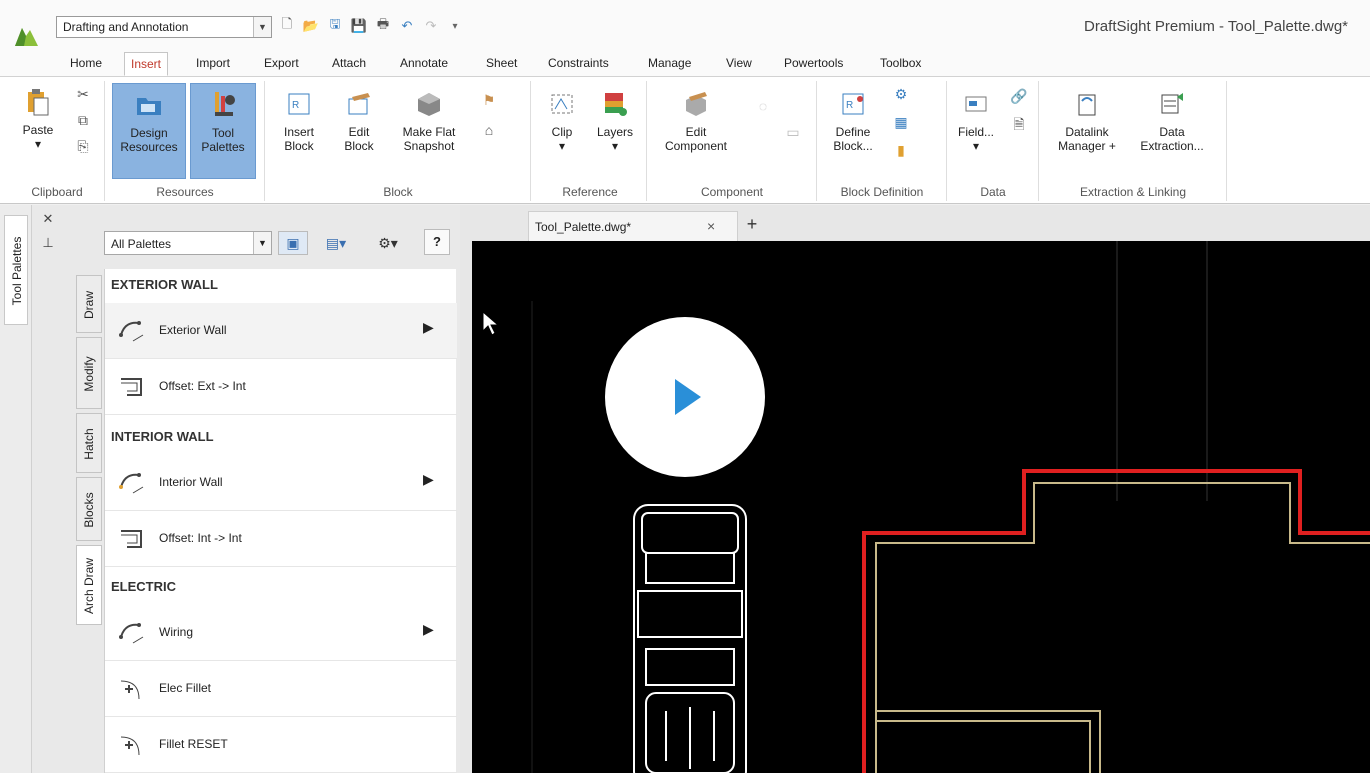 Image resolution: width=1370 pixels, height=773 pixels. I want to click on palette-tab-hatch: Hatch, so click(89, 443).